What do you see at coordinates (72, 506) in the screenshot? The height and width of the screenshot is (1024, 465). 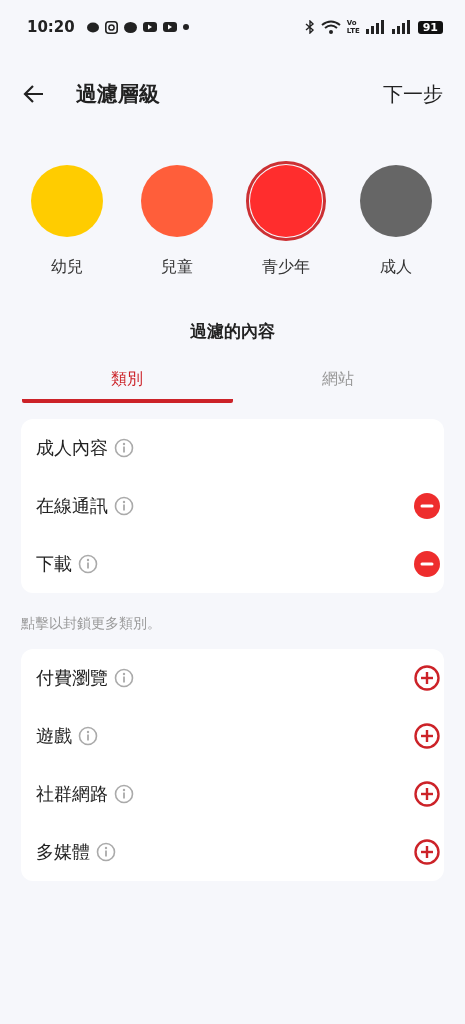 I see `category-label: 在線通訊` at bounding box center [72, 506].